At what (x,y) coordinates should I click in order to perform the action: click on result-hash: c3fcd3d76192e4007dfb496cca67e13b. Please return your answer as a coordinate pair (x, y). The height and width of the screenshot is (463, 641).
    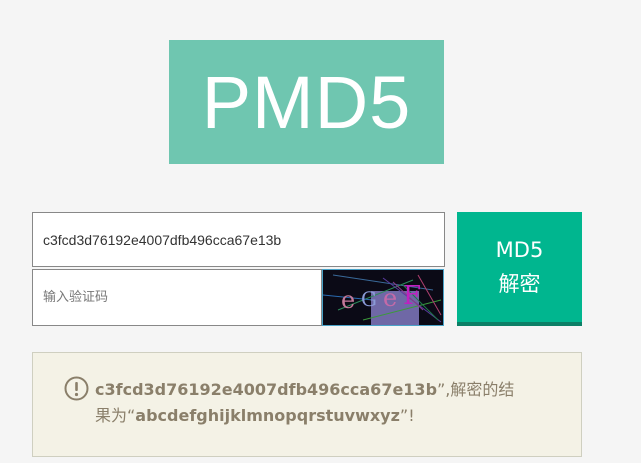
    Looking at the image, I should click on (266, 389).